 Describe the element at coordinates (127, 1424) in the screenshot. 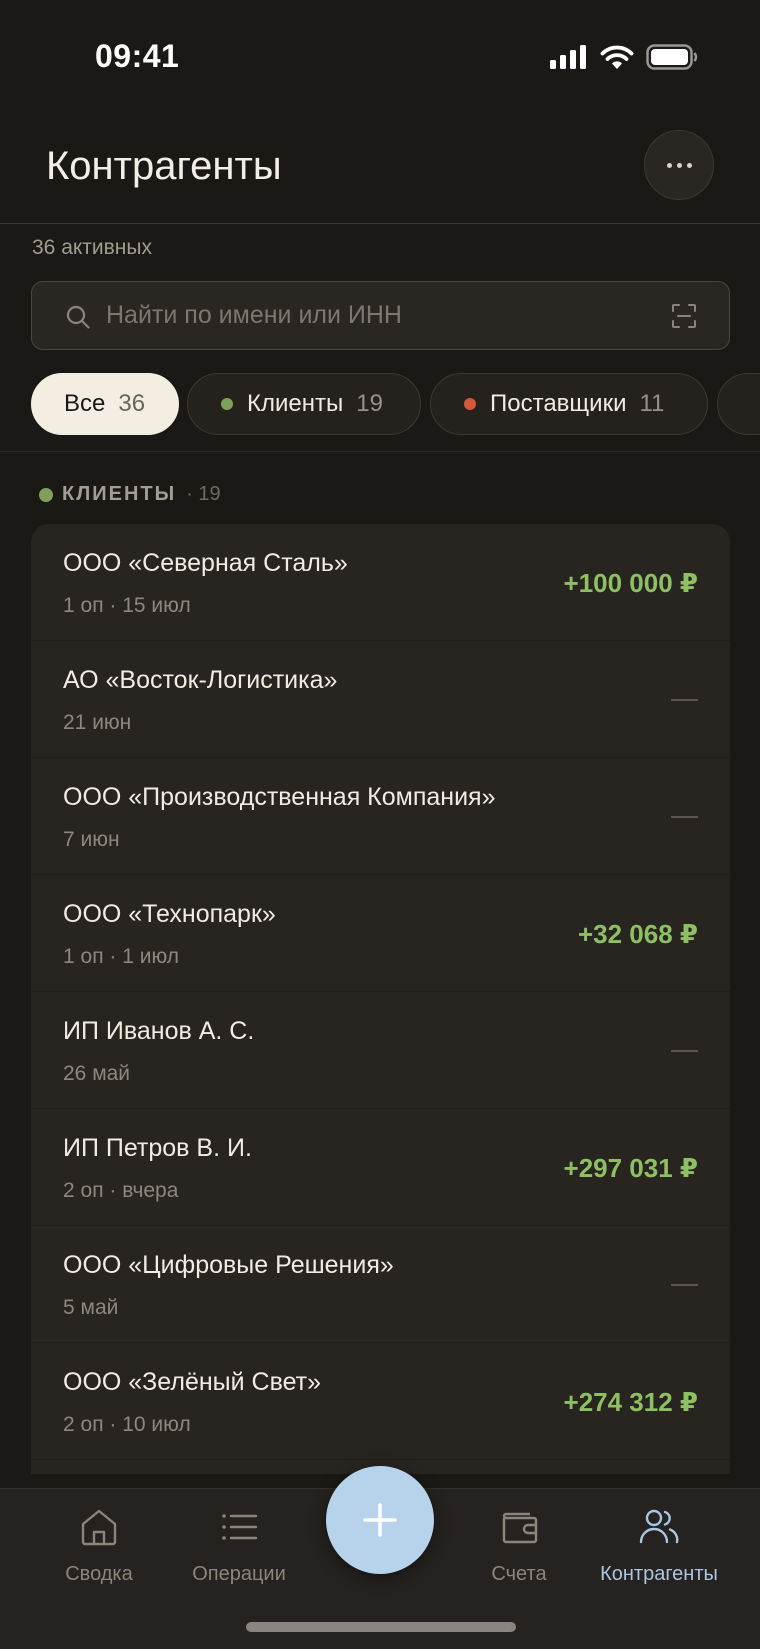

I see `counterparty-meta: 2 оп · 10 июл` at that location.